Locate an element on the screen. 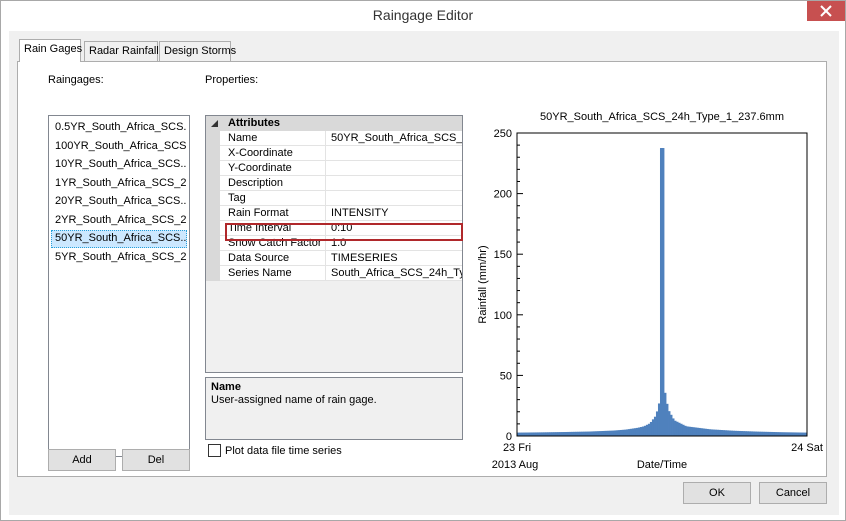 This screenshot has height=521, width=846. property-name: Data Source is located at coordinates (273, 258).